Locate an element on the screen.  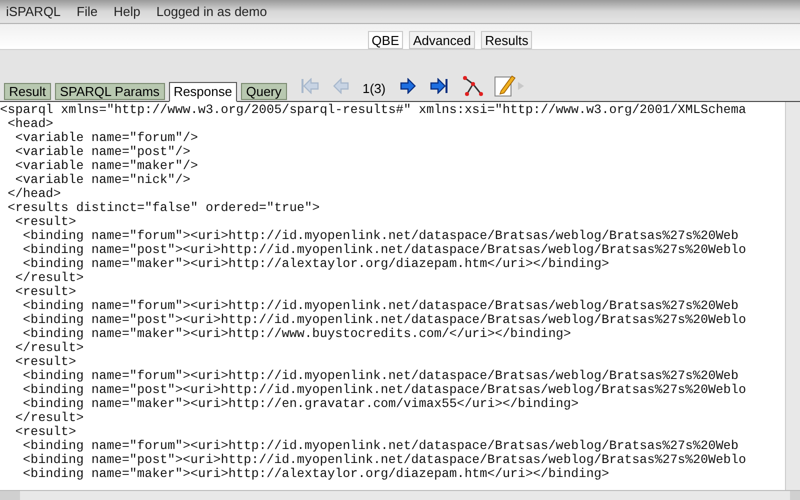
menu-item: iSPARQL is located at coordinates (33, 12).